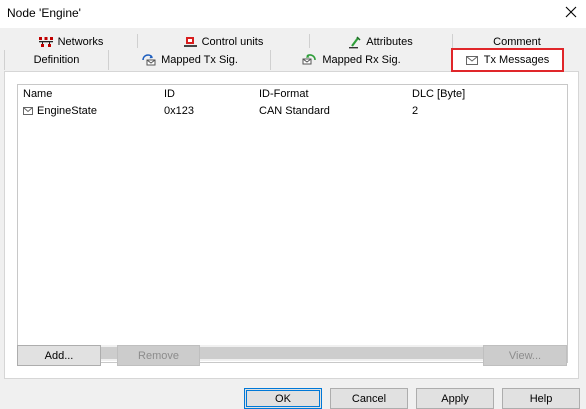 The image size is (586, 409). I want to click on tab-control-units-label: Control units, so click(232, 42).